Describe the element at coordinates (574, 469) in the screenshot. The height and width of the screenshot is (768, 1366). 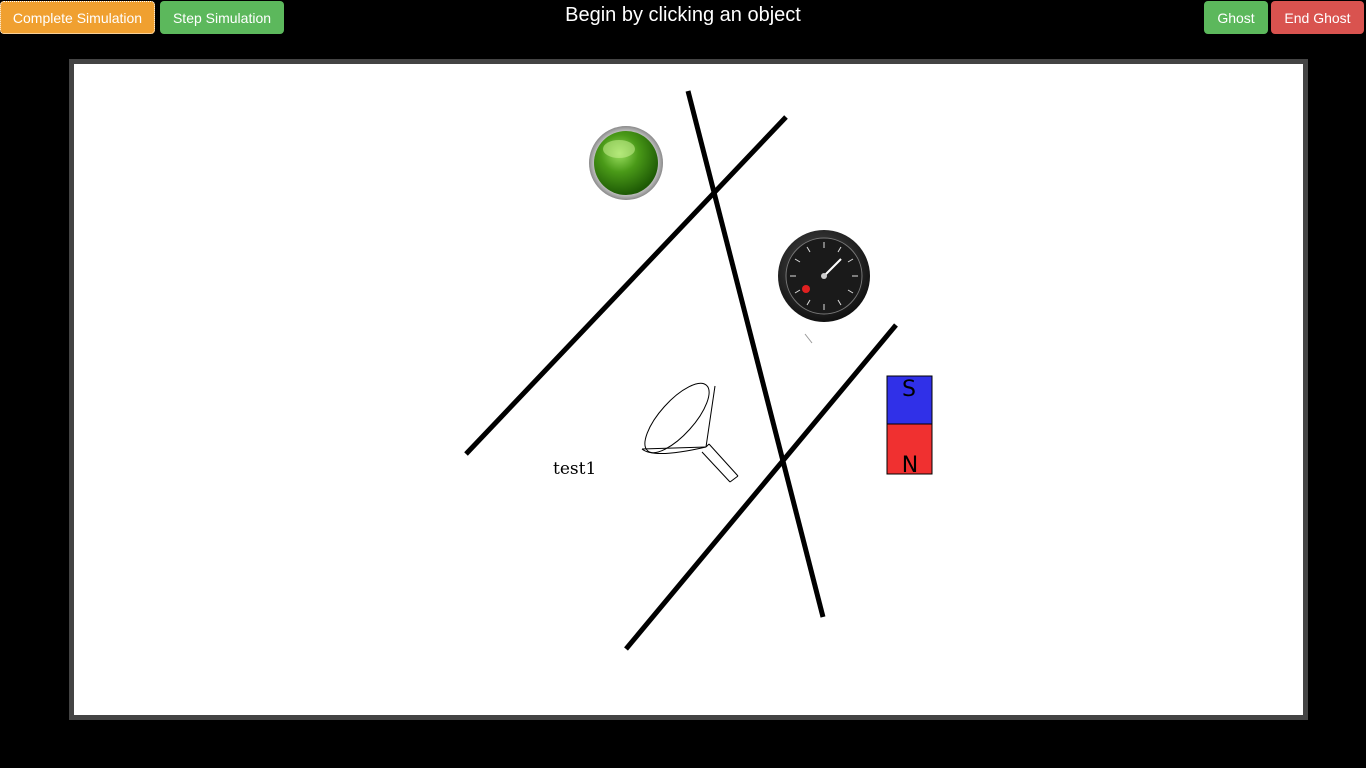
I see `canvas-text-label: test1` at that location.